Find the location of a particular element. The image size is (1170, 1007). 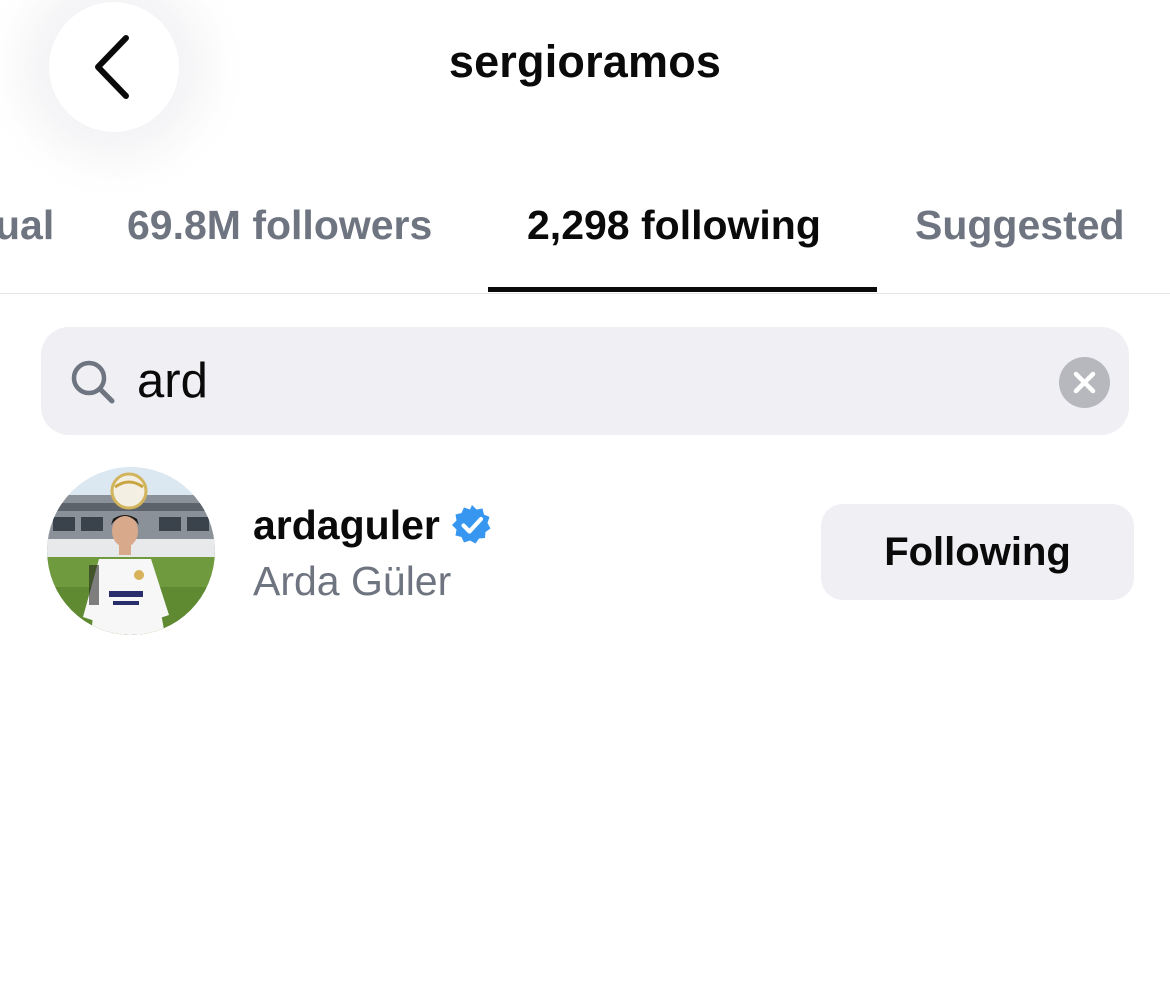

search-icon is located at coordinates (93, 382).